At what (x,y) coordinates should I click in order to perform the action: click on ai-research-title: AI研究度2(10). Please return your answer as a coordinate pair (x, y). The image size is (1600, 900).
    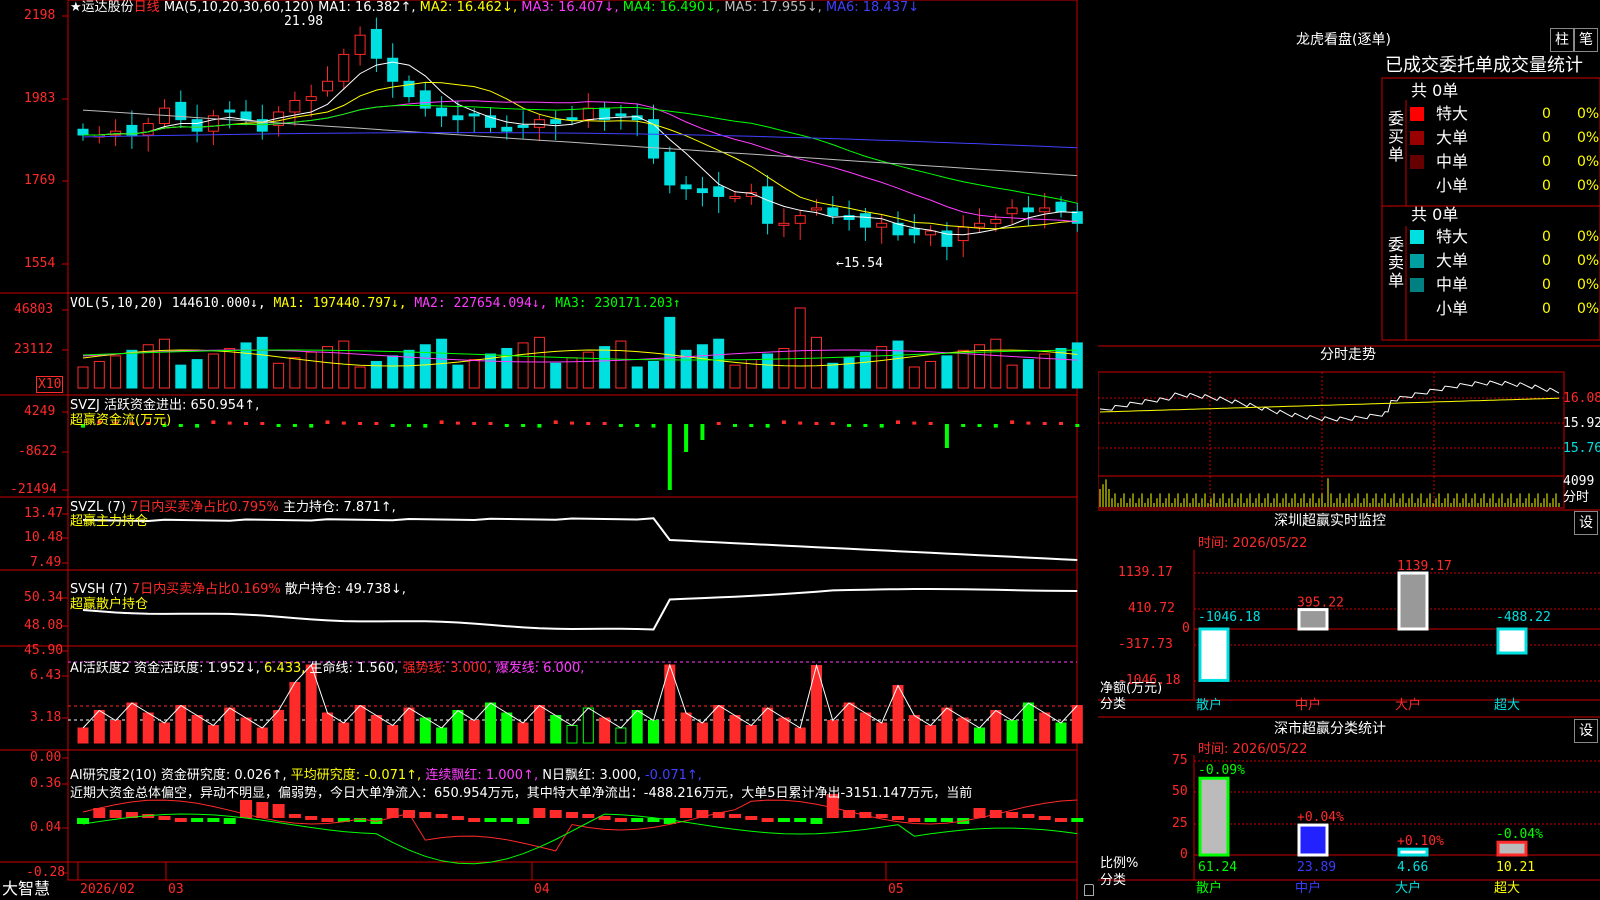
    Looking at the image, I should click on (113, 775).